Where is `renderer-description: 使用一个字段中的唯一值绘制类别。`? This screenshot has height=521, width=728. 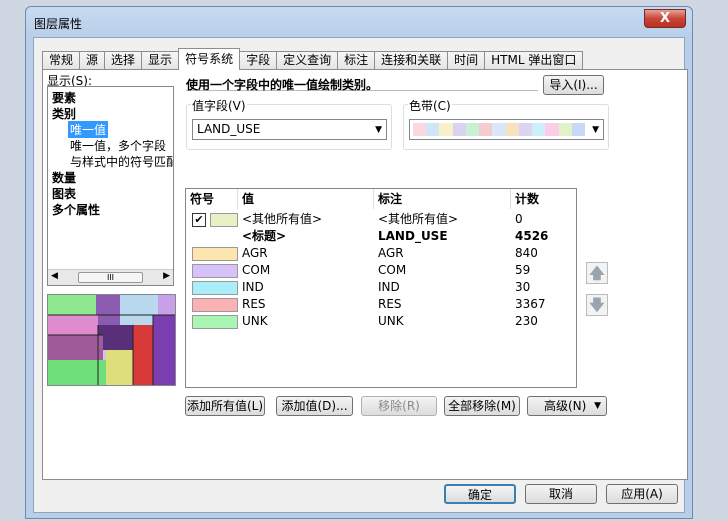 renderer-description: 使用一个字段中的唯一值绘制类别。 is located at coordinates (362, 84).